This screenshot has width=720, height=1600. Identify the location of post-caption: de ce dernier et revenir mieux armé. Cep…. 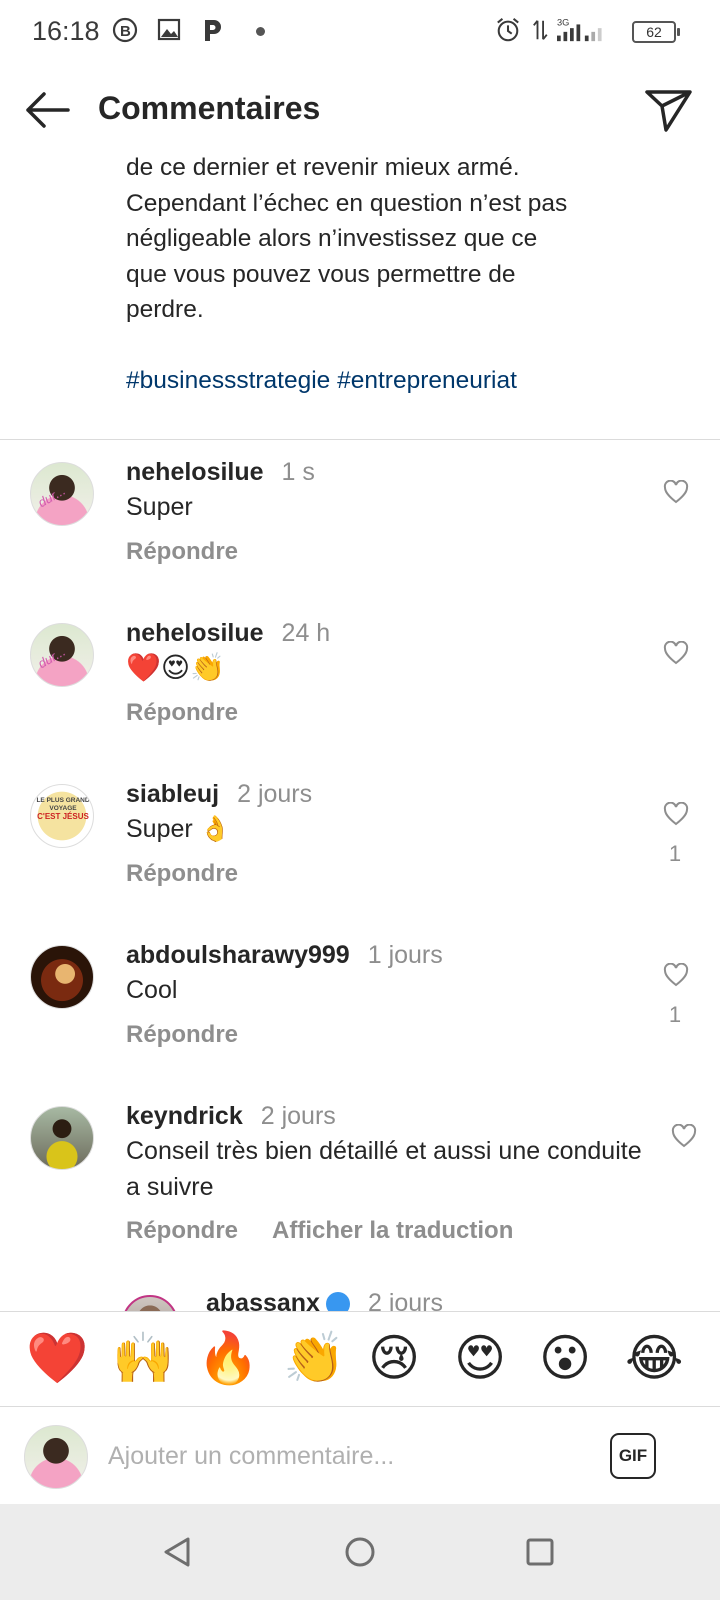
(386, 274).